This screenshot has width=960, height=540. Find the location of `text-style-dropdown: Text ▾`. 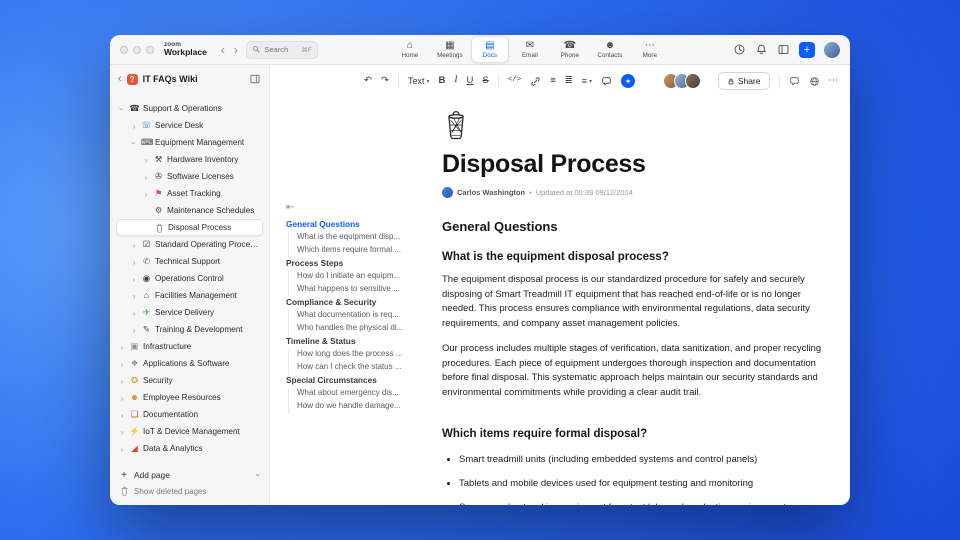

text-style-dropdown: Text ▾ is located at coordinates (419, 81).